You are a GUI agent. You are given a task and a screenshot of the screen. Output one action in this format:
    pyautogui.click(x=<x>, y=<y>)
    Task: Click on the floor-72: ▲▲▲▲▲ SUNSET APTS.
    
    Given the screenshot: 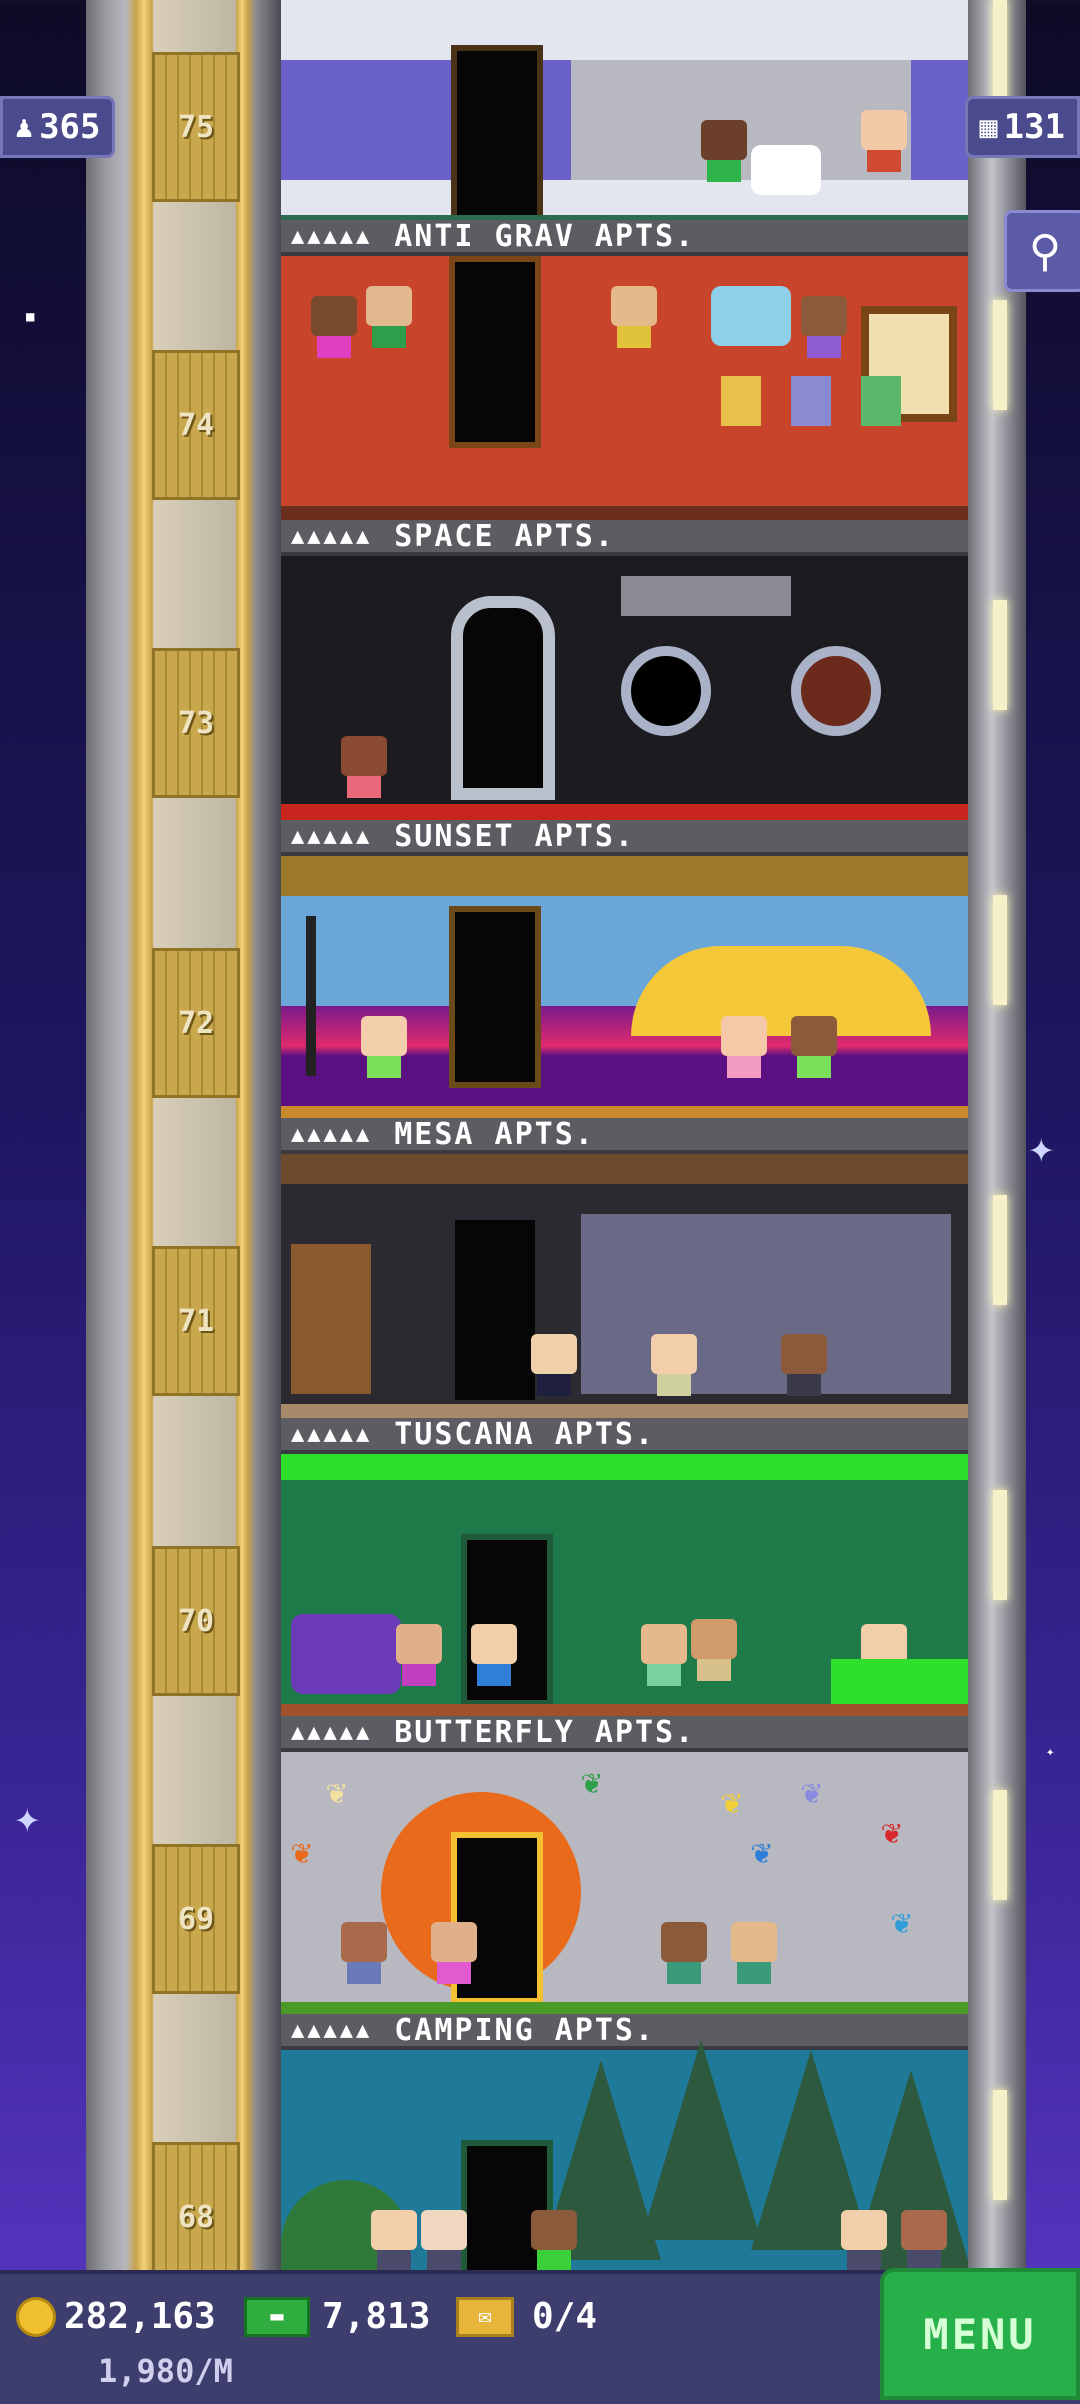 What is the action you would take?
    pyautogui.click(x=624, y=970)
    